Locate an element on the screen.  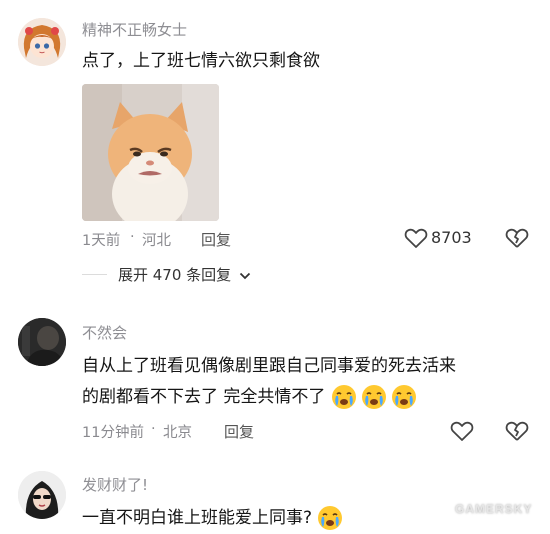
comment-username: 精神不正畅女士 is located at coordinates (134, 29).